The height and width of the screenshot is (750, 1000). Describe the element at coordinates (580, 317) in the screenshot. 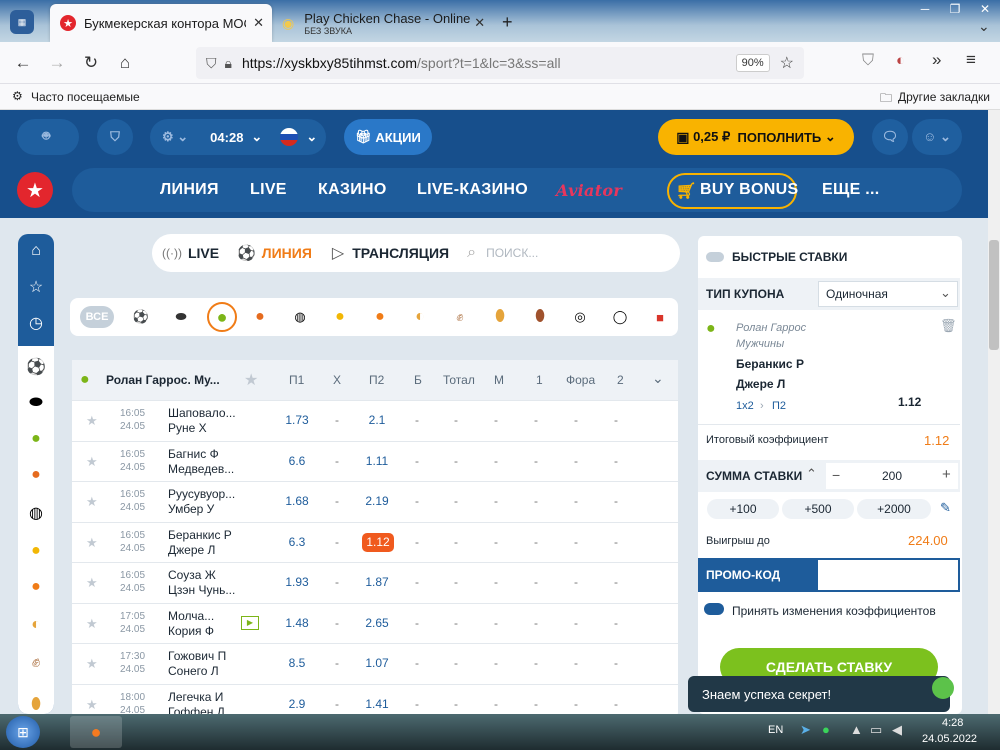

I see `softball-icon: ◎` at that location.